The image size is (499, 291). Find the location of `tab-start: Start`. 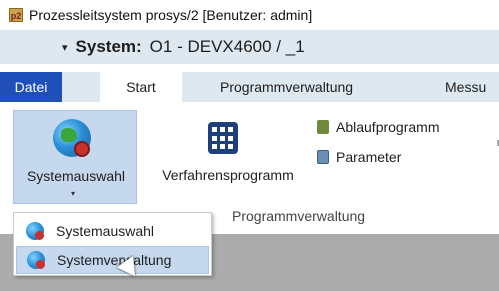

tab-start: Start is located at coordinates (141, 87).